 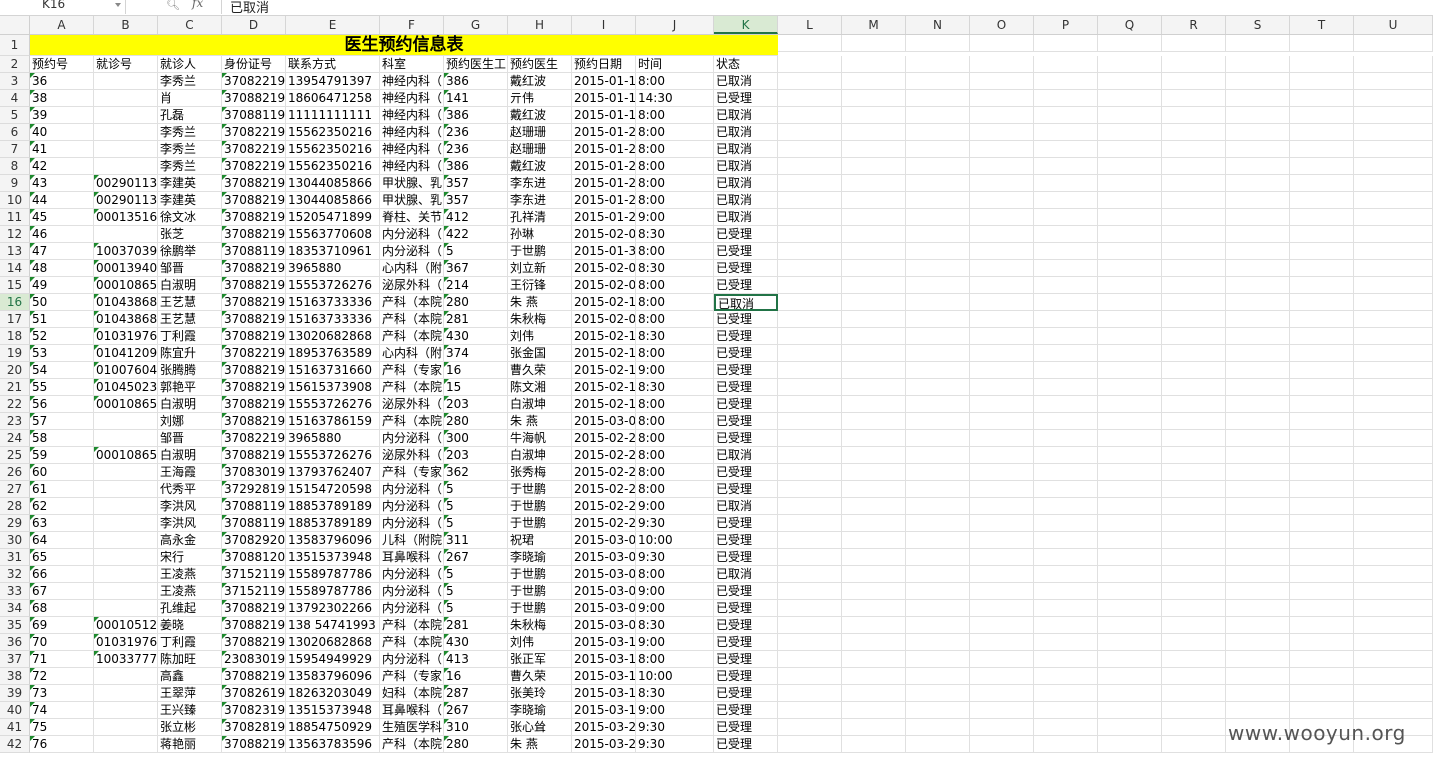 I want to click on cell-e: 18953763589, so click(x=333, y=353).